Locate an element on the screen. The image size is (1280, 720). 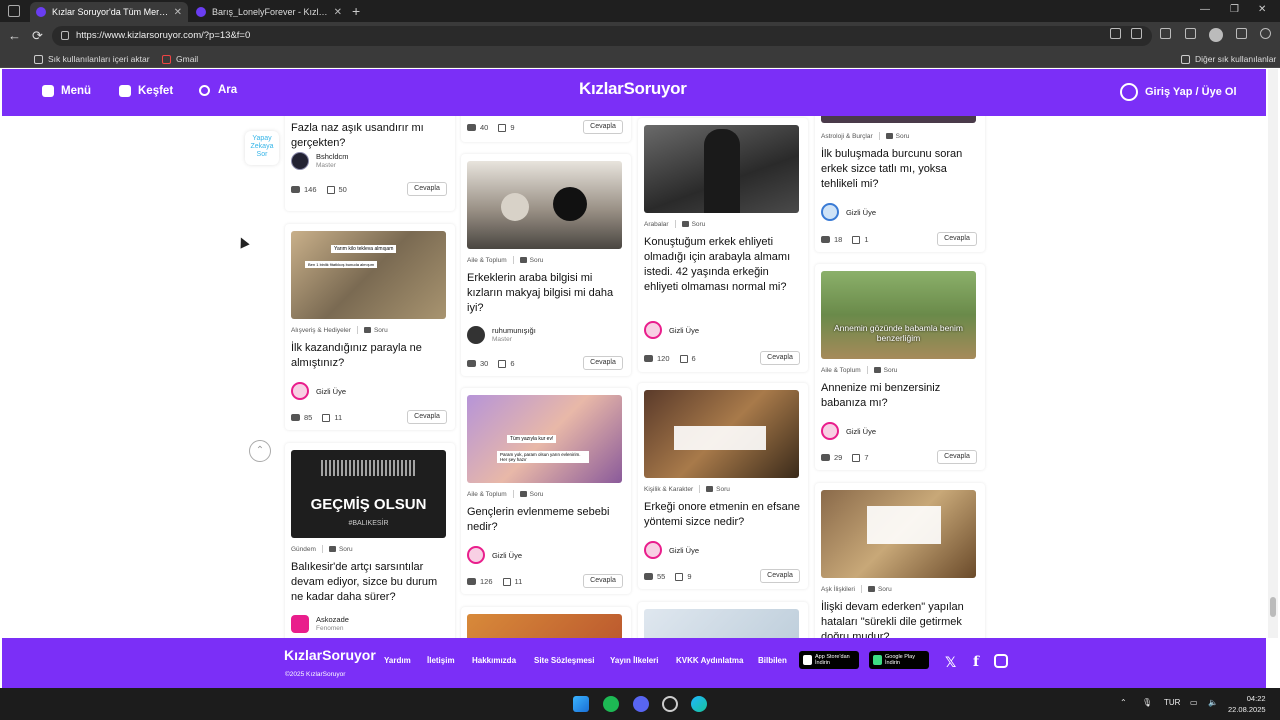
search-button: Ara is located at coordinates (218, 90).